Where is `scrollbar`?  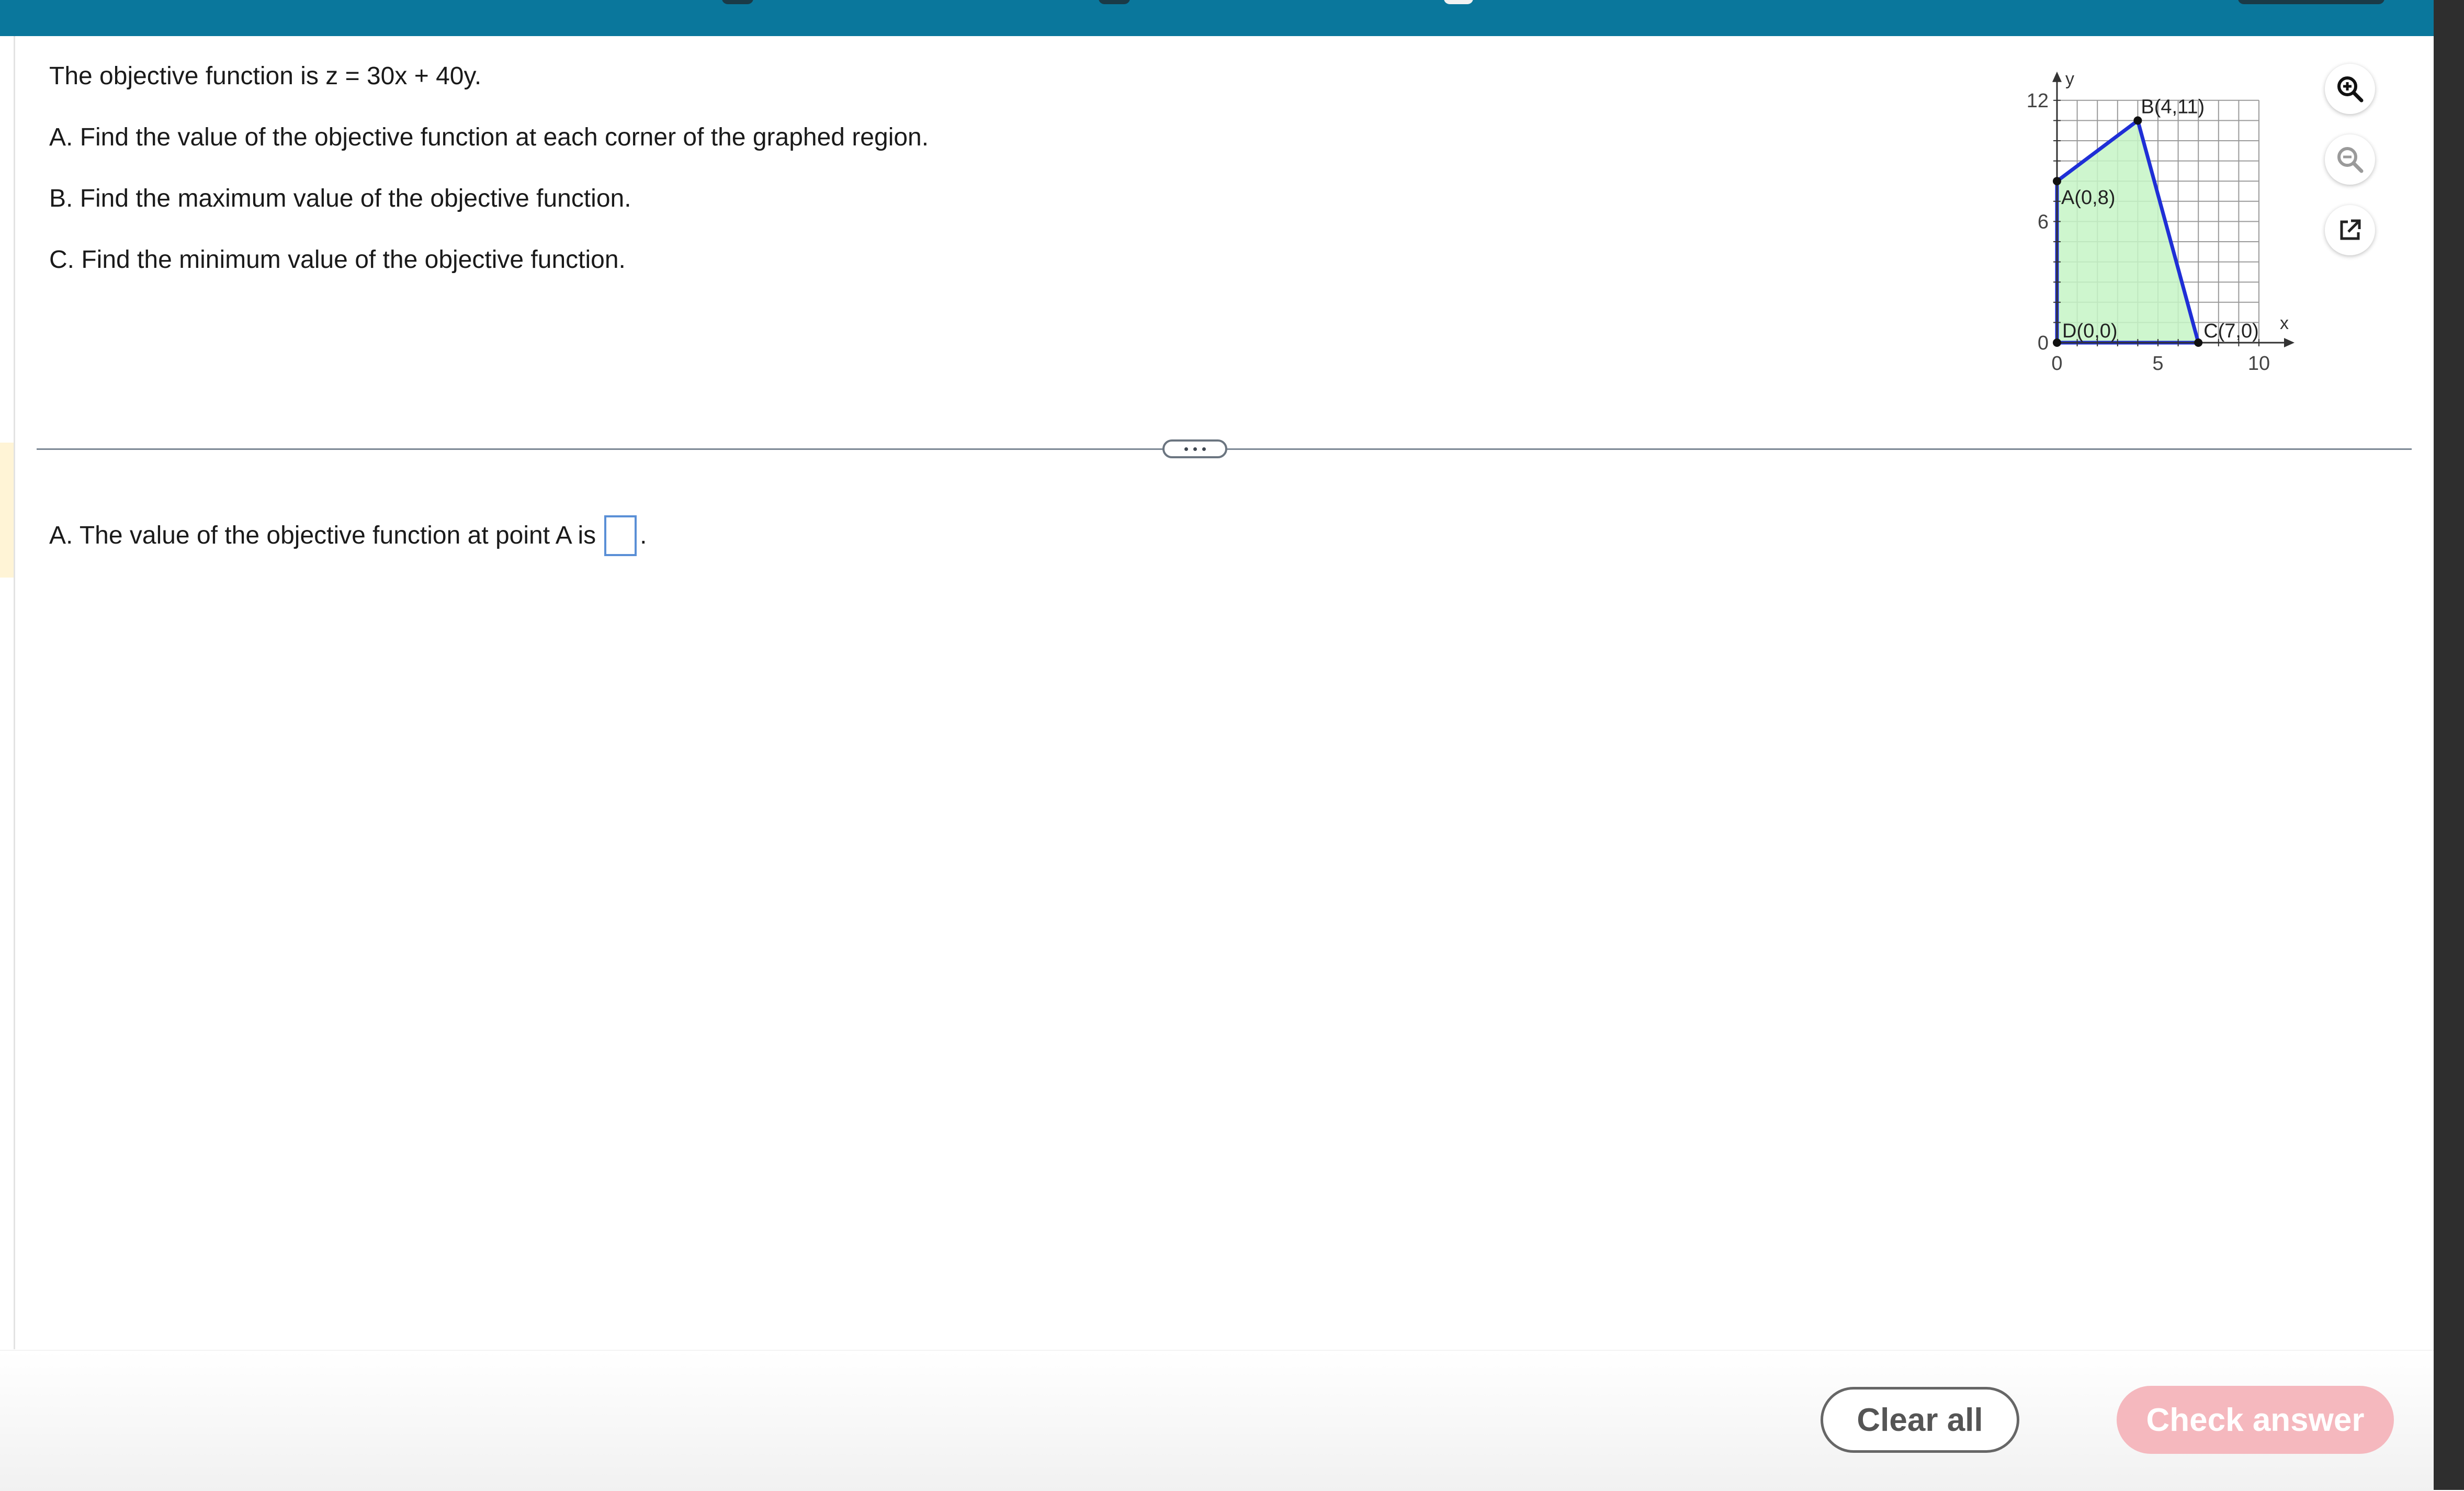
scrollbar is located at coordinates (2449, 745).